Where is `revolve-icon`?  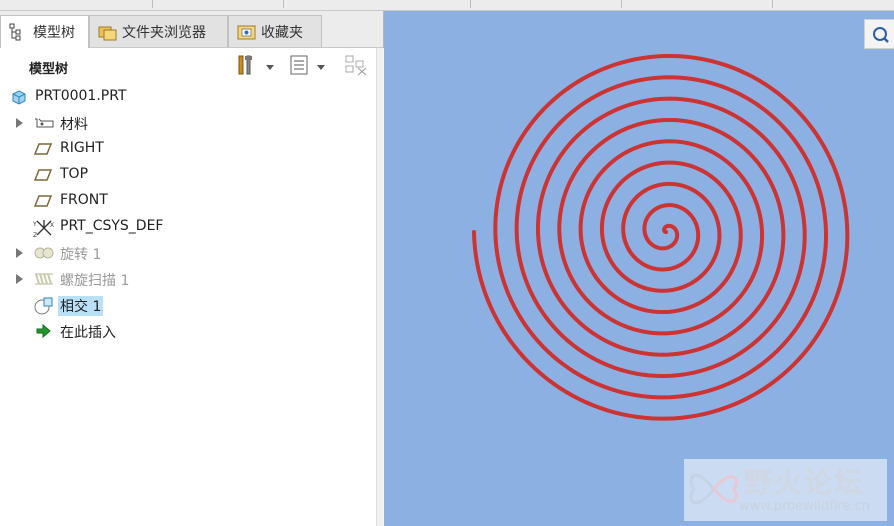
revolve-icon is located at coordinates (43, 253).